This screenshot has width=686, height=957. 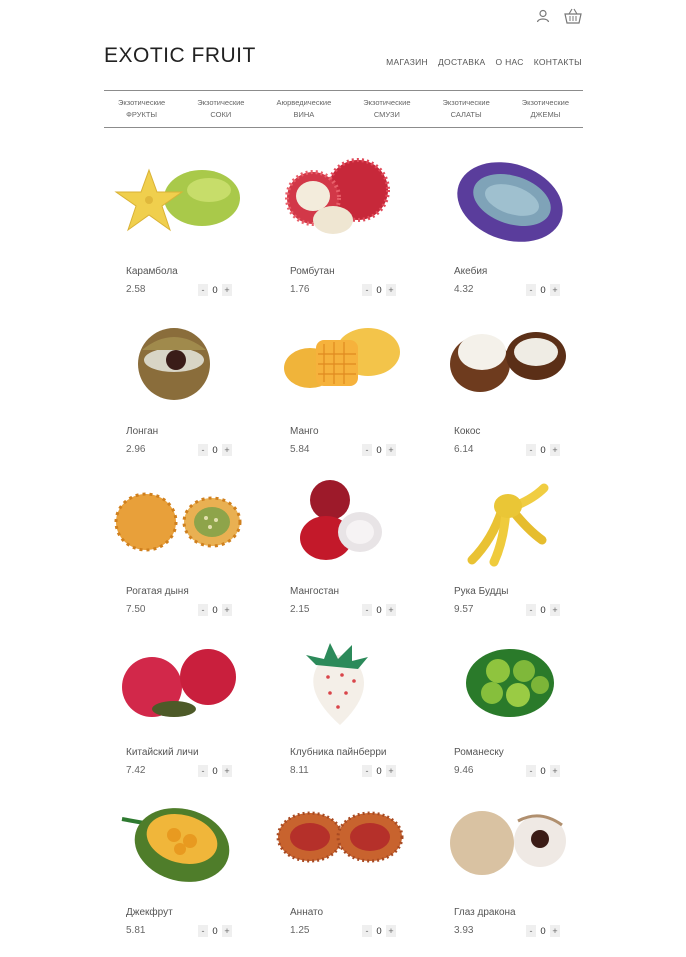 I want to click on brand-logo: EXOTIC FRUIT, so click(x=180, y=56).